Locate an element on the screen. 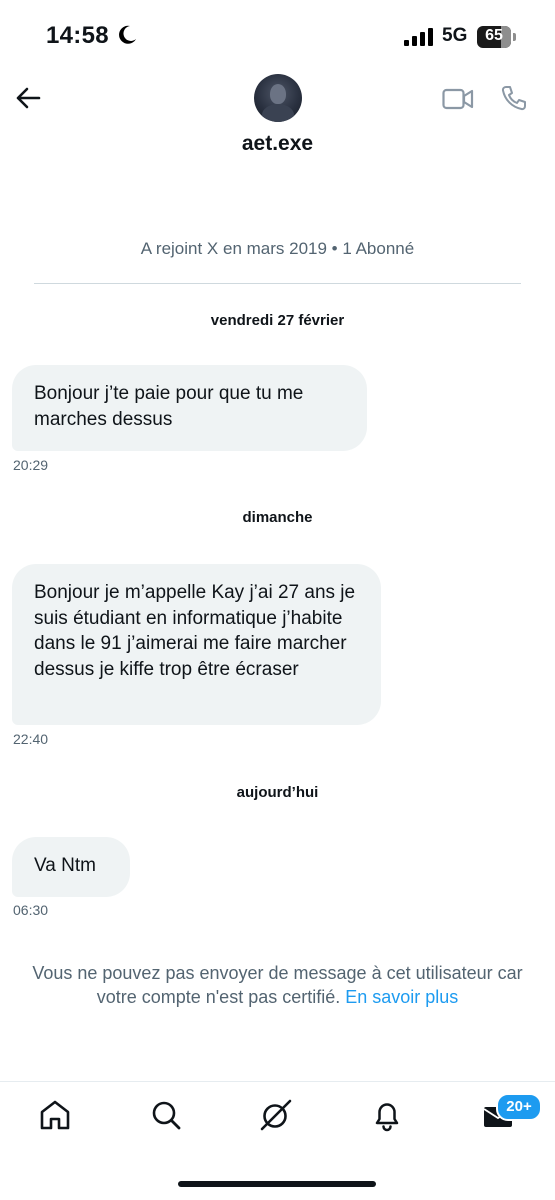 The image size is (555, 1200). messages-badge: 20+ is located at coordinates (519, 1107).